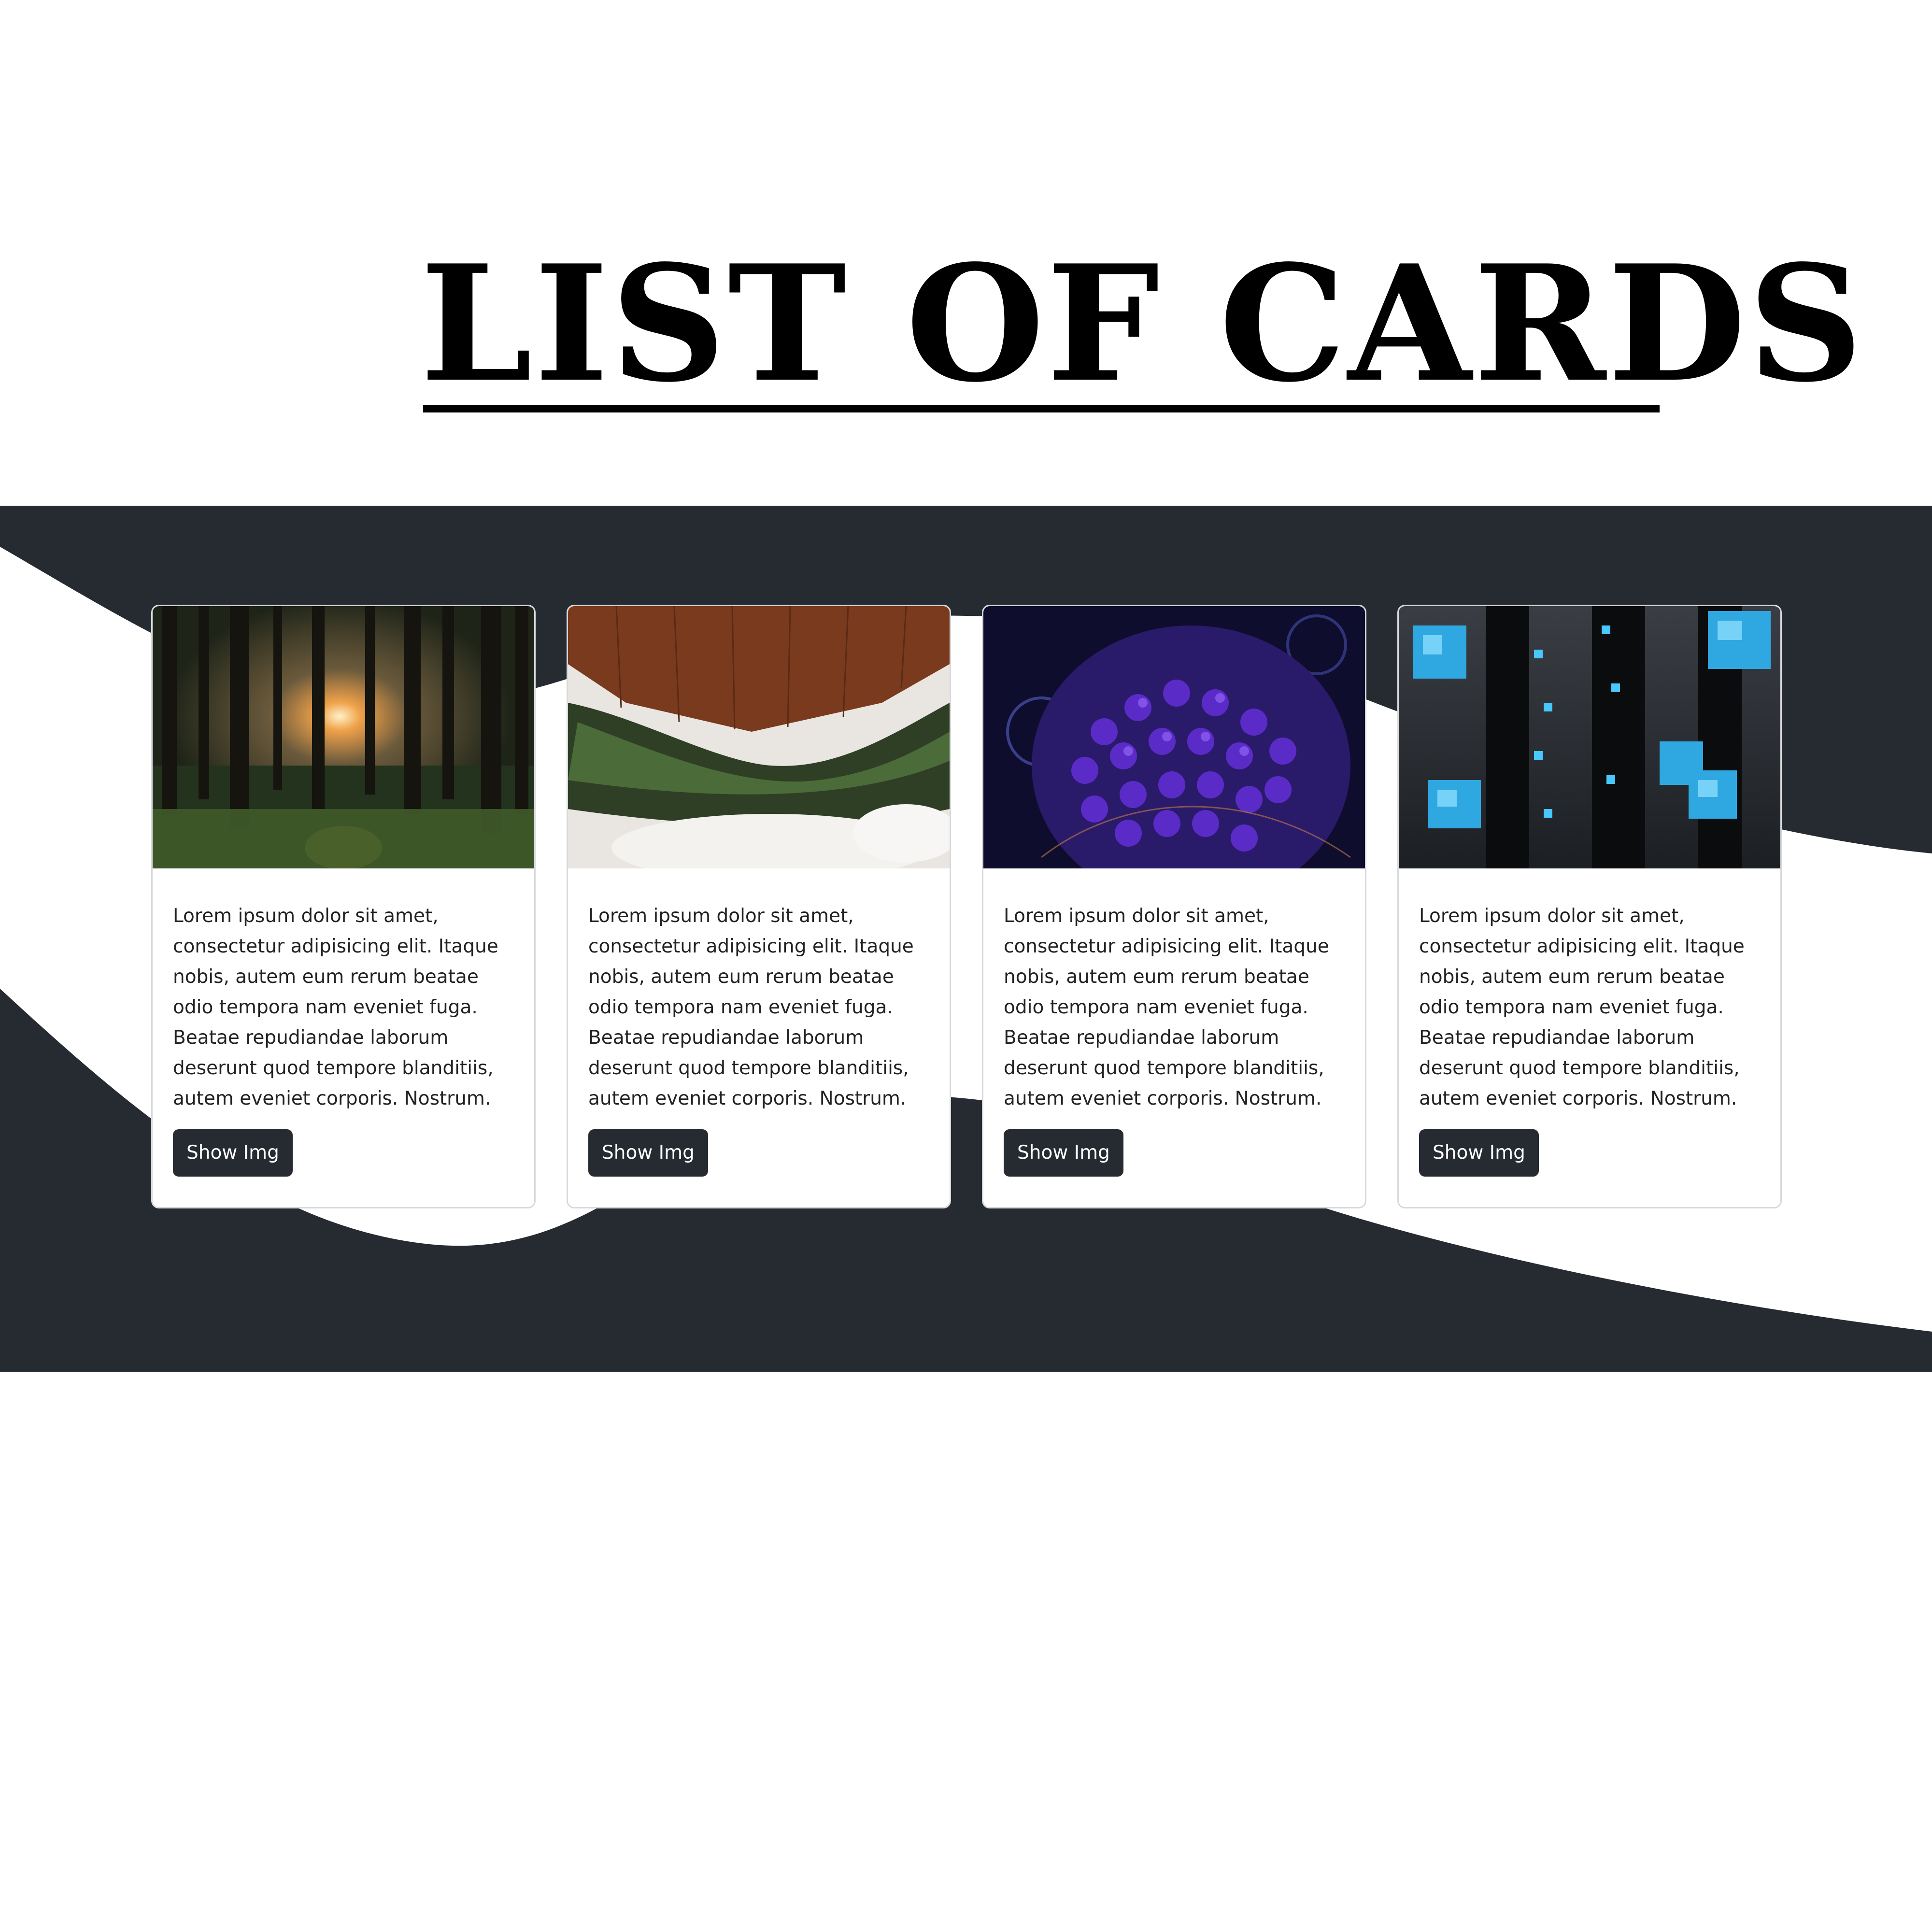  Describe the element at coordinates (759, 737) in the screenshot. I see `pine-branches-snow-image` at that location.